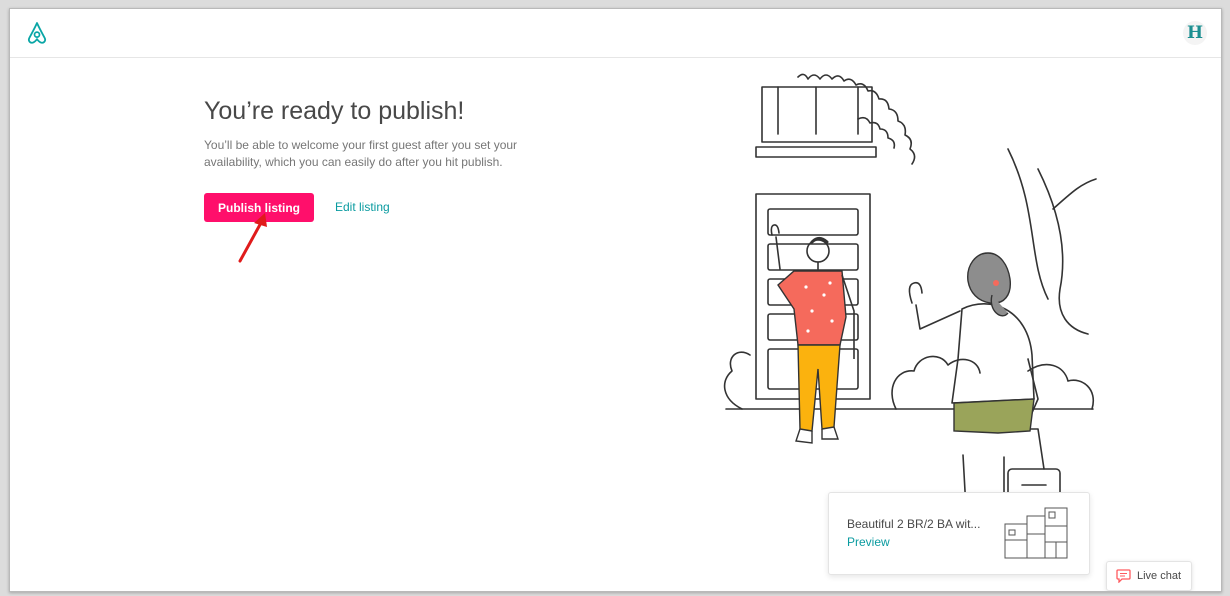 The image size is (1230, 596). I want to click on user-avatar: H, so click(1195, 33).